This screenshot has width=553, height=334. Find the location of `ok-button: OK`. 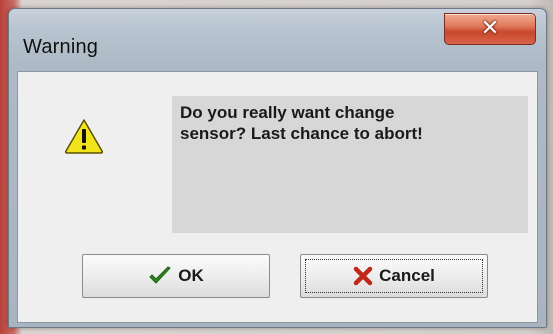

ok-button: OK is located at coordinates (176, 276).